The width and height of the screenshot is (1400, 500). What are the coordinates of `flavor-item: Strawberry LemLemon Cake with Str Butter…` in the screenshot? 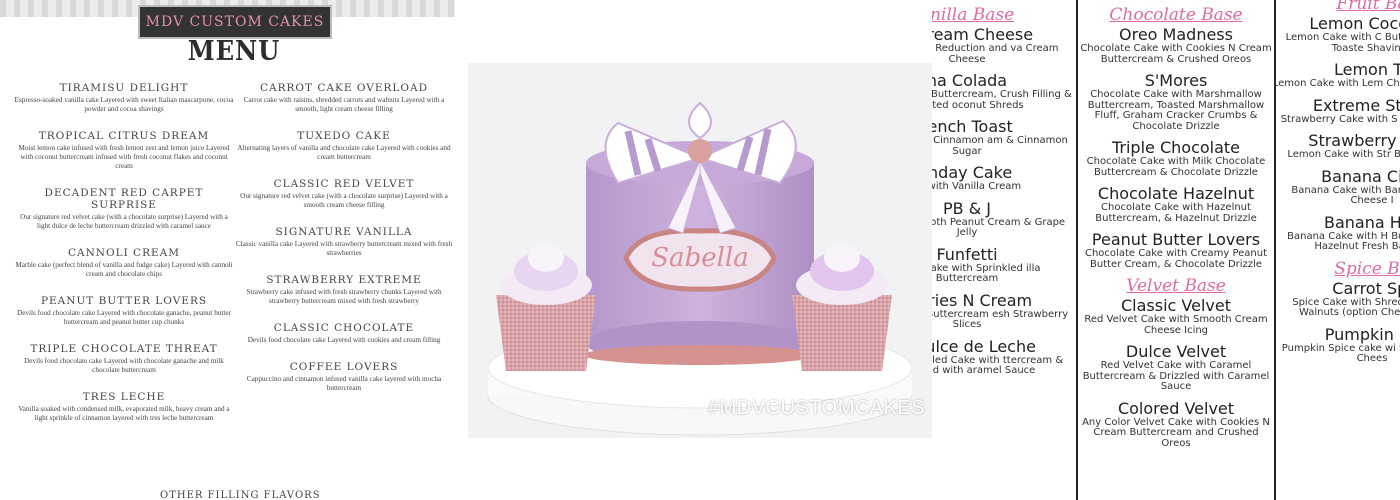 It's located at (1337, 146).